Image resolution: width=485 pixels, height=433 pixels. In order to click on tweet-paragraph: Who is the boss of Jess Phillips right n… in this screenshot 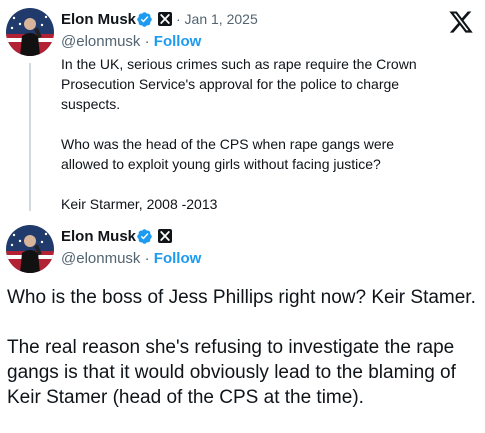, I will do `click(241, 297)`.